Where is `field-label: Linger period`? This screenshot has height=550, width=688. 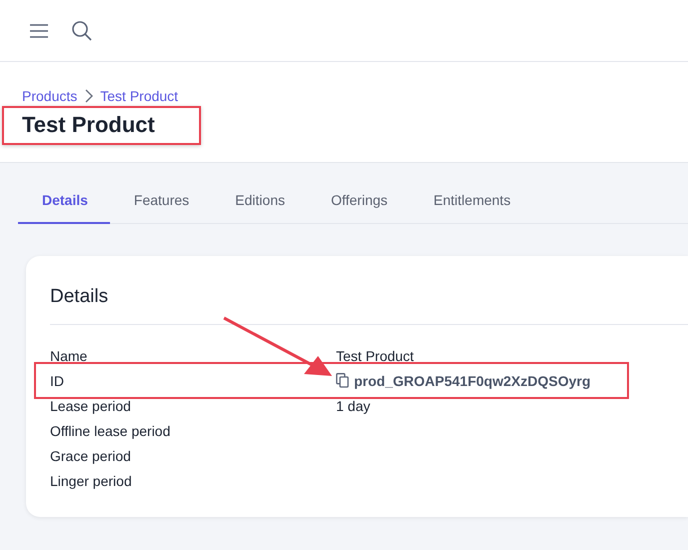 field-label: Linger period is located at coordinates (91, 480).